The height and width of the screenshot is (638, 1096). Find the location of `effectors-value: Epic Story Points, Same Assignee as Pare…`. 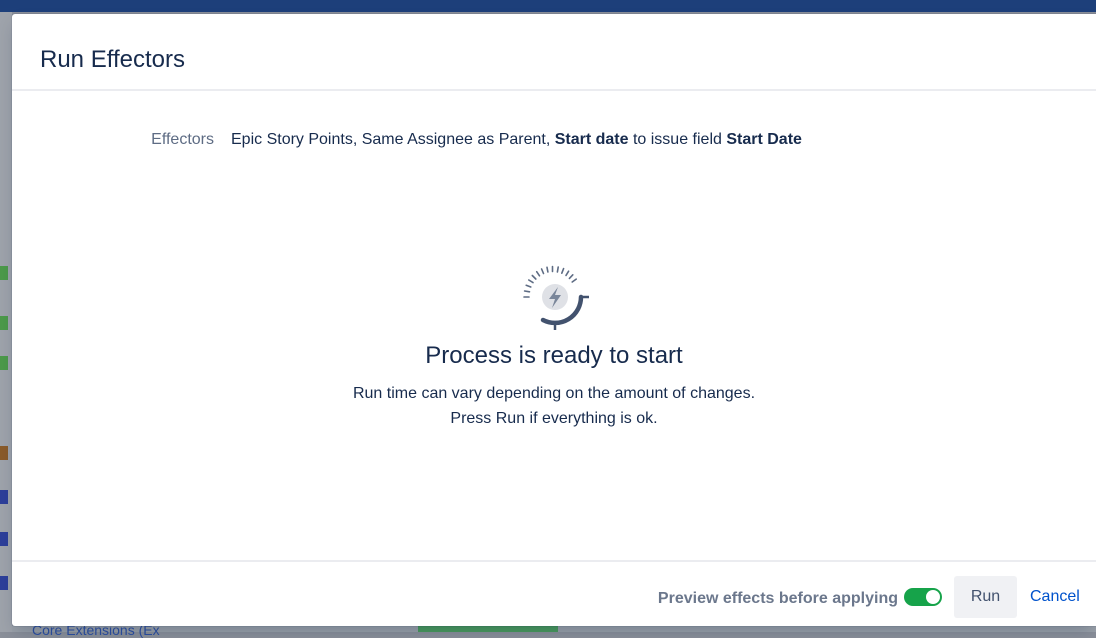

effectors-value: Epic Story Points, Same Assignee as Pare… is located at coordinates (516, 140).